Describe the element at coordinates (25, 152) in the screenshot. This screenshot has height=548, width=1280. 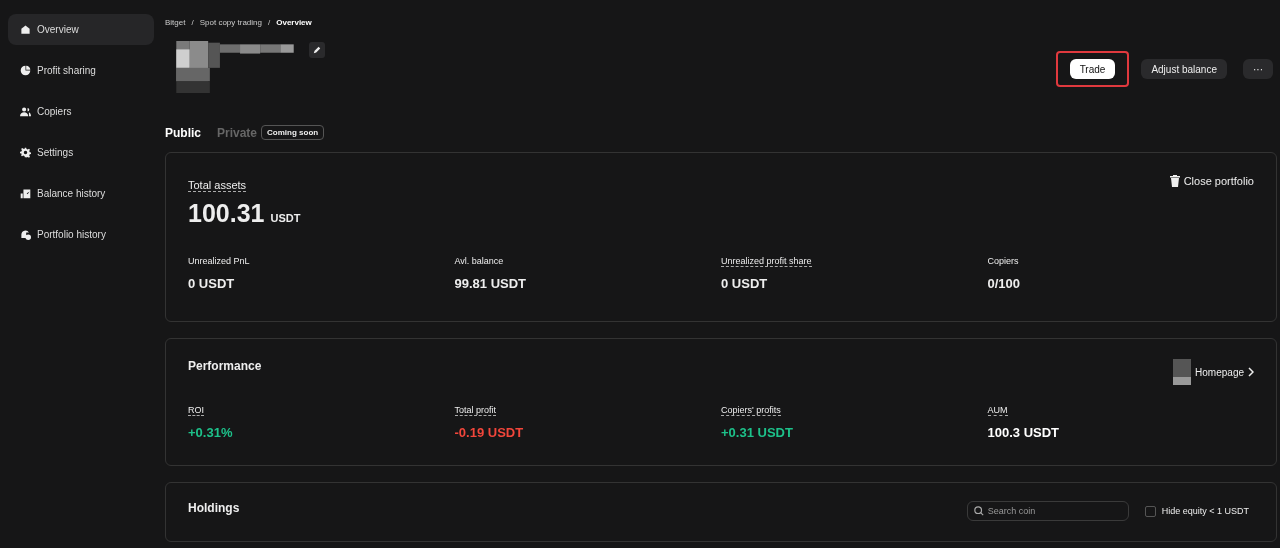
I see `settings-icon` at that location.